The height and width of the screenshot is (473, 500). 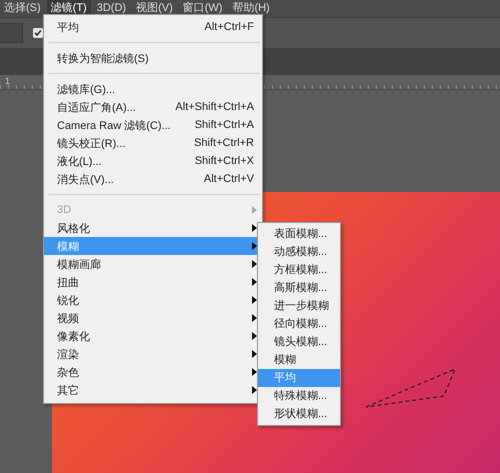 What do you see at coordinates (299, 360) in the screenshot?
I see `menu-item: 模糊` at bounding box center [299, 360].